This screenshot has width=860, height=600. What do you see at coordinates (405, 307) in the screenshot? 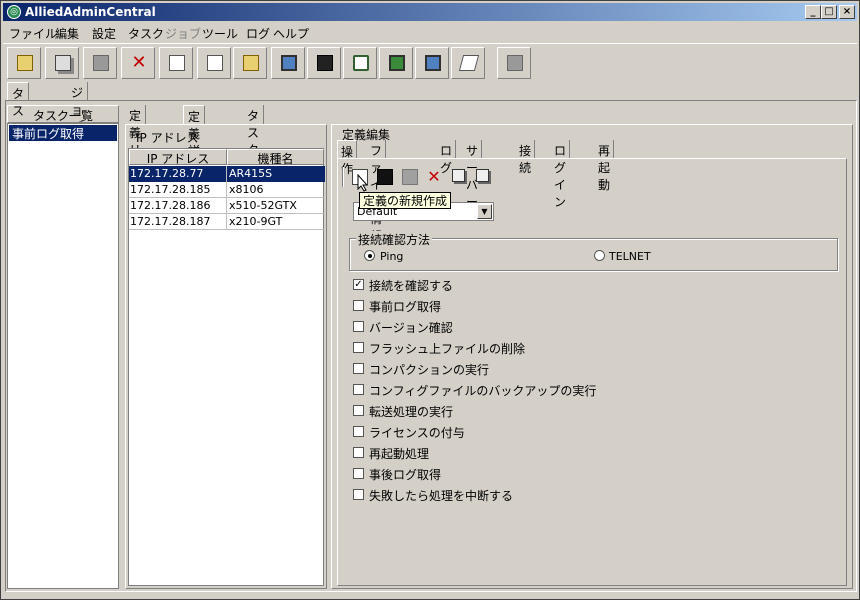
I see `checkbox-label: 事前ログ取得` at bounding box center [405, 307].